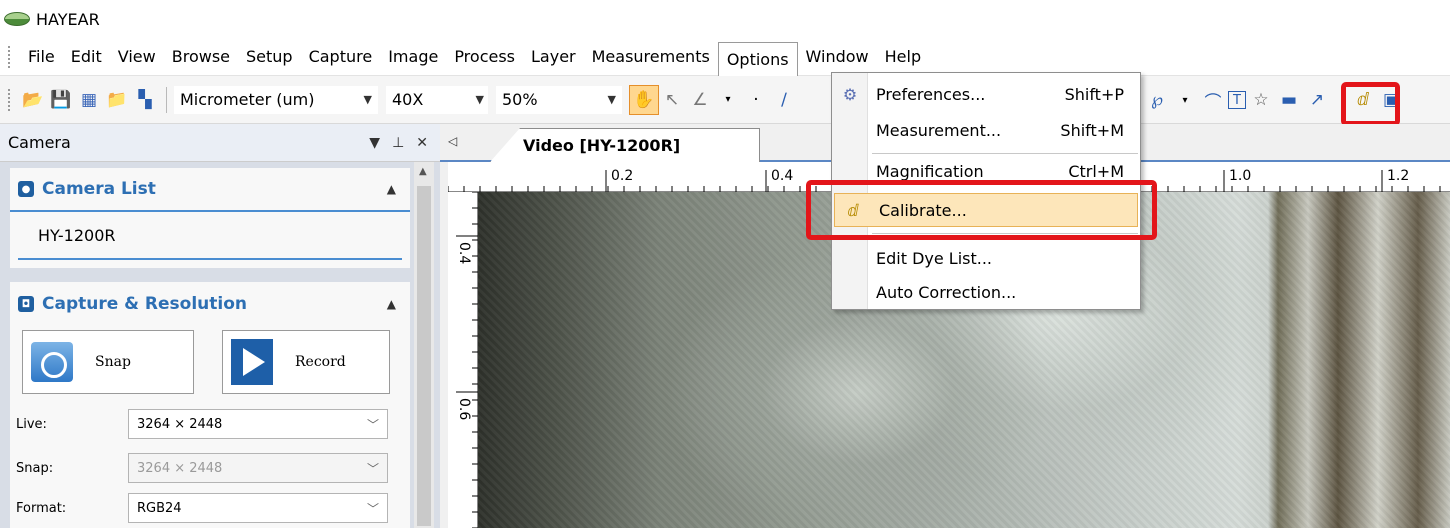  Describe the element at coordinates (210, 190) in the screenshot. I see `camera-list-header: ● Camera List ▲` at that location.